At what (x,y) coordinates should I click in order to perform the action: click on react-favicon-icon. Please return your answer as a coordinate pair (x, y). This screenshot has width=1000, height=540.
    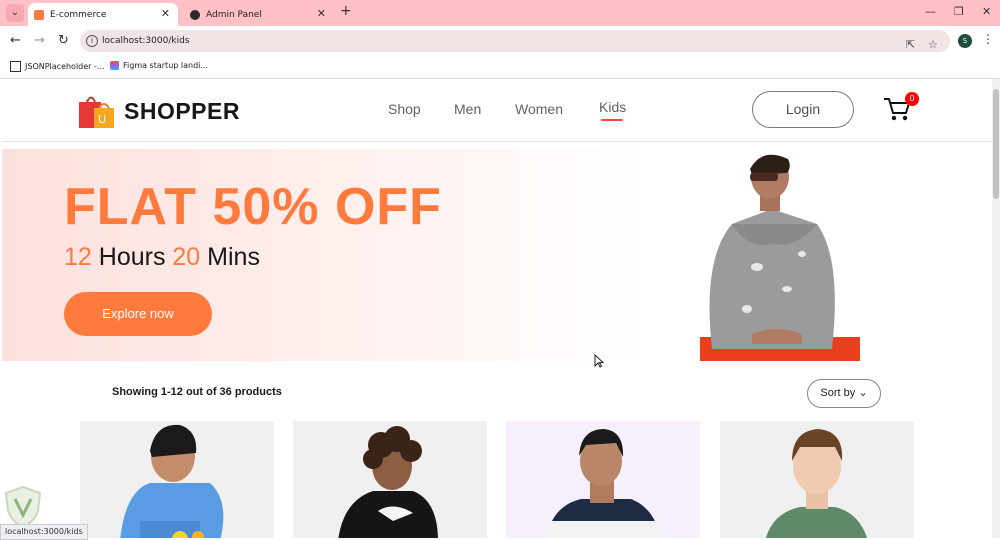
    Looking at the image, I should click on (195, 14).